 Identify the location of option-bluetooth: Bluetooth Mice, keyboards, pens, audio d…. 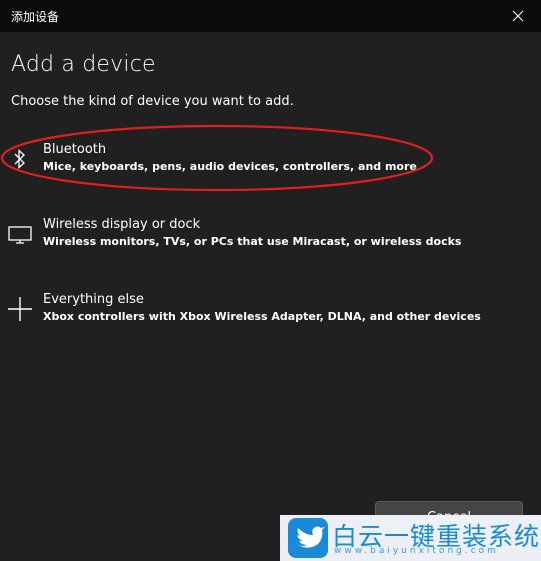
(270, 172).